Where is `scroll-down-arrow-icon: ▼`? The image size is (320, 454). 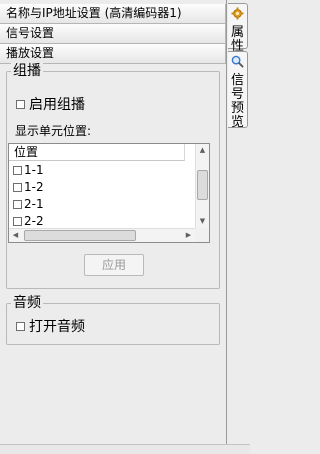
scroll-down-arrow-icon: ▼ is located at coordinates (202, 221).